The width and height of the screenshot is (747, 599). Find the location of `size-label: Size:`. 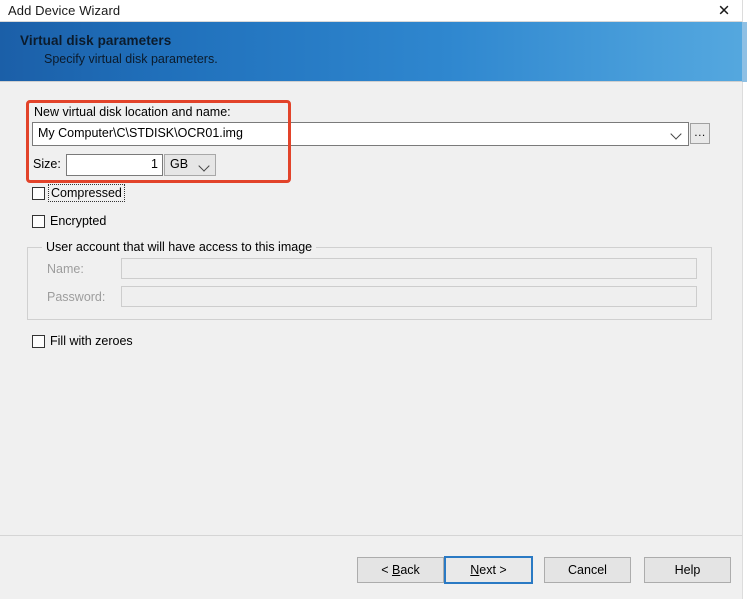

size-label: Size: is located at coordinates (47, 164).